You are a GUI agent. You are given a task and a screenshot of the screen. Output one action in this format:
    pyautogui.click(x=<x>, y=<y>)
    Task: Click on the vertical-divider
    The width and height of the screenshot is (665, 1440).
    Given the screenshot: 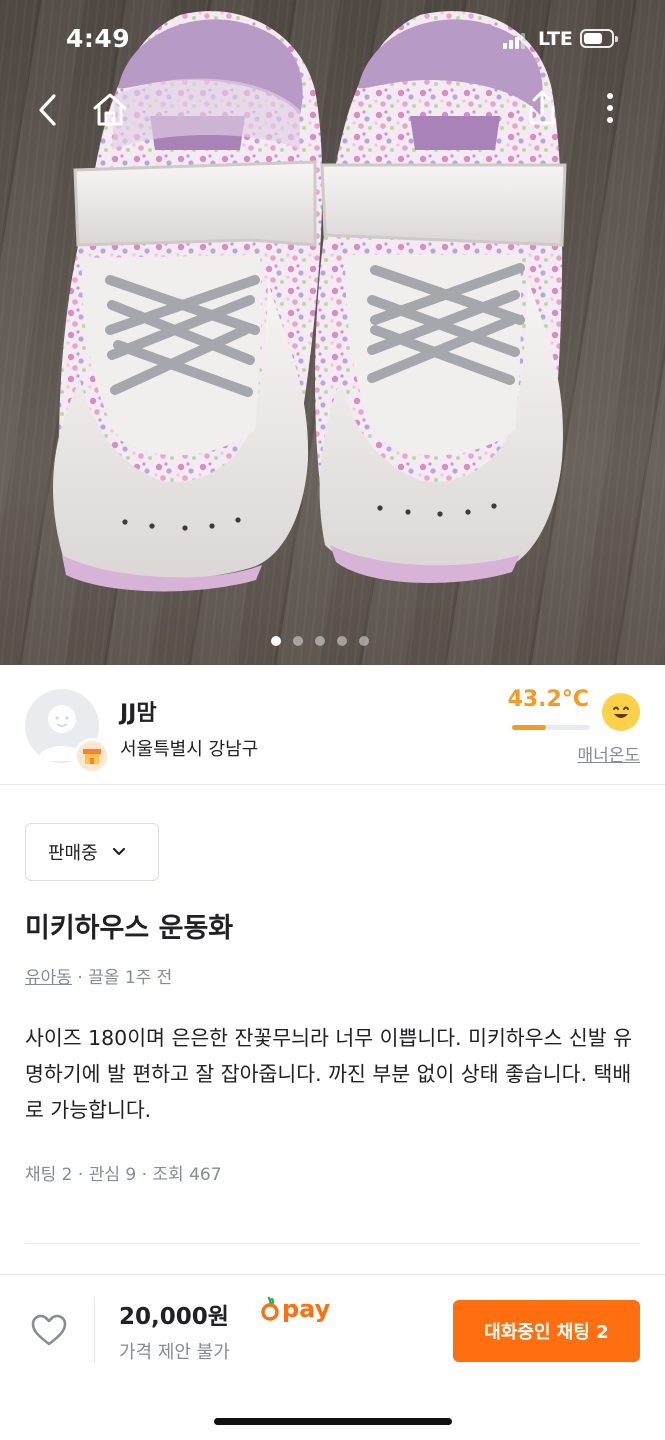 What is the action you would take?
    pyautogui.click(x=94, y=1330)
    